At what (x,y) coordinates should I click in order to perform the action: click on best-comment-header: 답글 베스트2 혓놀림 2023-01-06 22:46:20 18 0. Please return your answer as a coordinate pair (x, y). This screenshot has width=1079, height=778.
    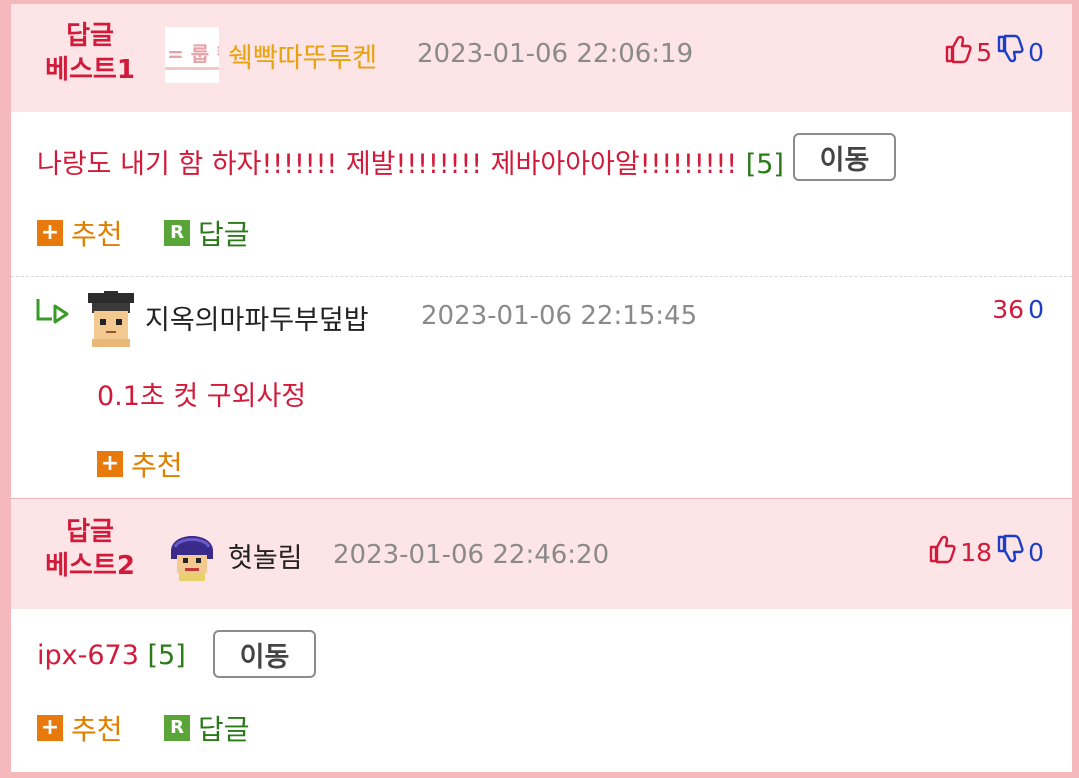
    Looking at the image, I should click on (541, 554).